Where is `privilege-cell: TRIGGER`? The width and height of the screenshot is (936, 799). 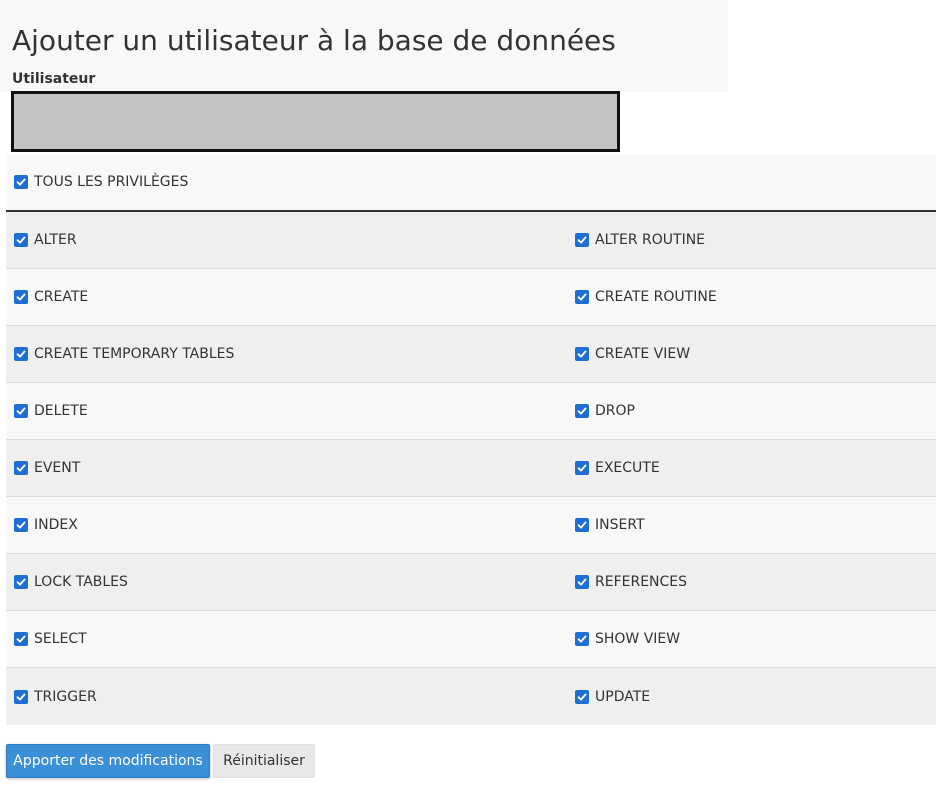 privilege-cell: TRIGGER is located at coordinates (286, 696).